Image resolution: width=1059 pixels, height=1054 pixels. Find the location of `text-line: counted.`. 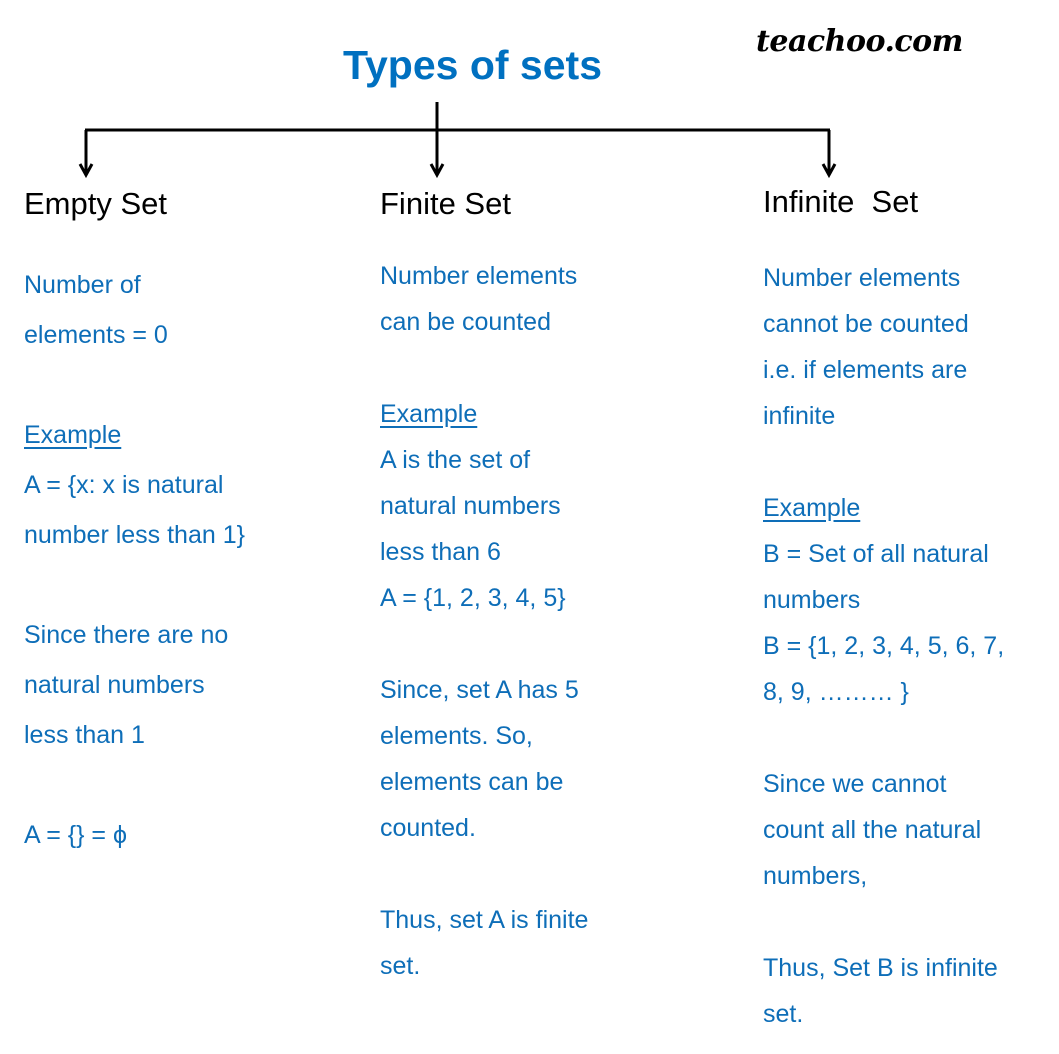

text-line: counted. is located at coordinates (428, 828).